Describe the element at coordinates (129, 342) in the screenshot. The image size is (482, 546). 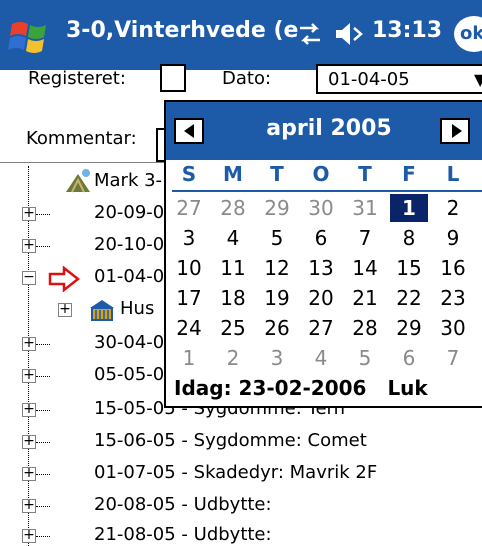
I see `tree-item-label: 30-04-0` at that location.